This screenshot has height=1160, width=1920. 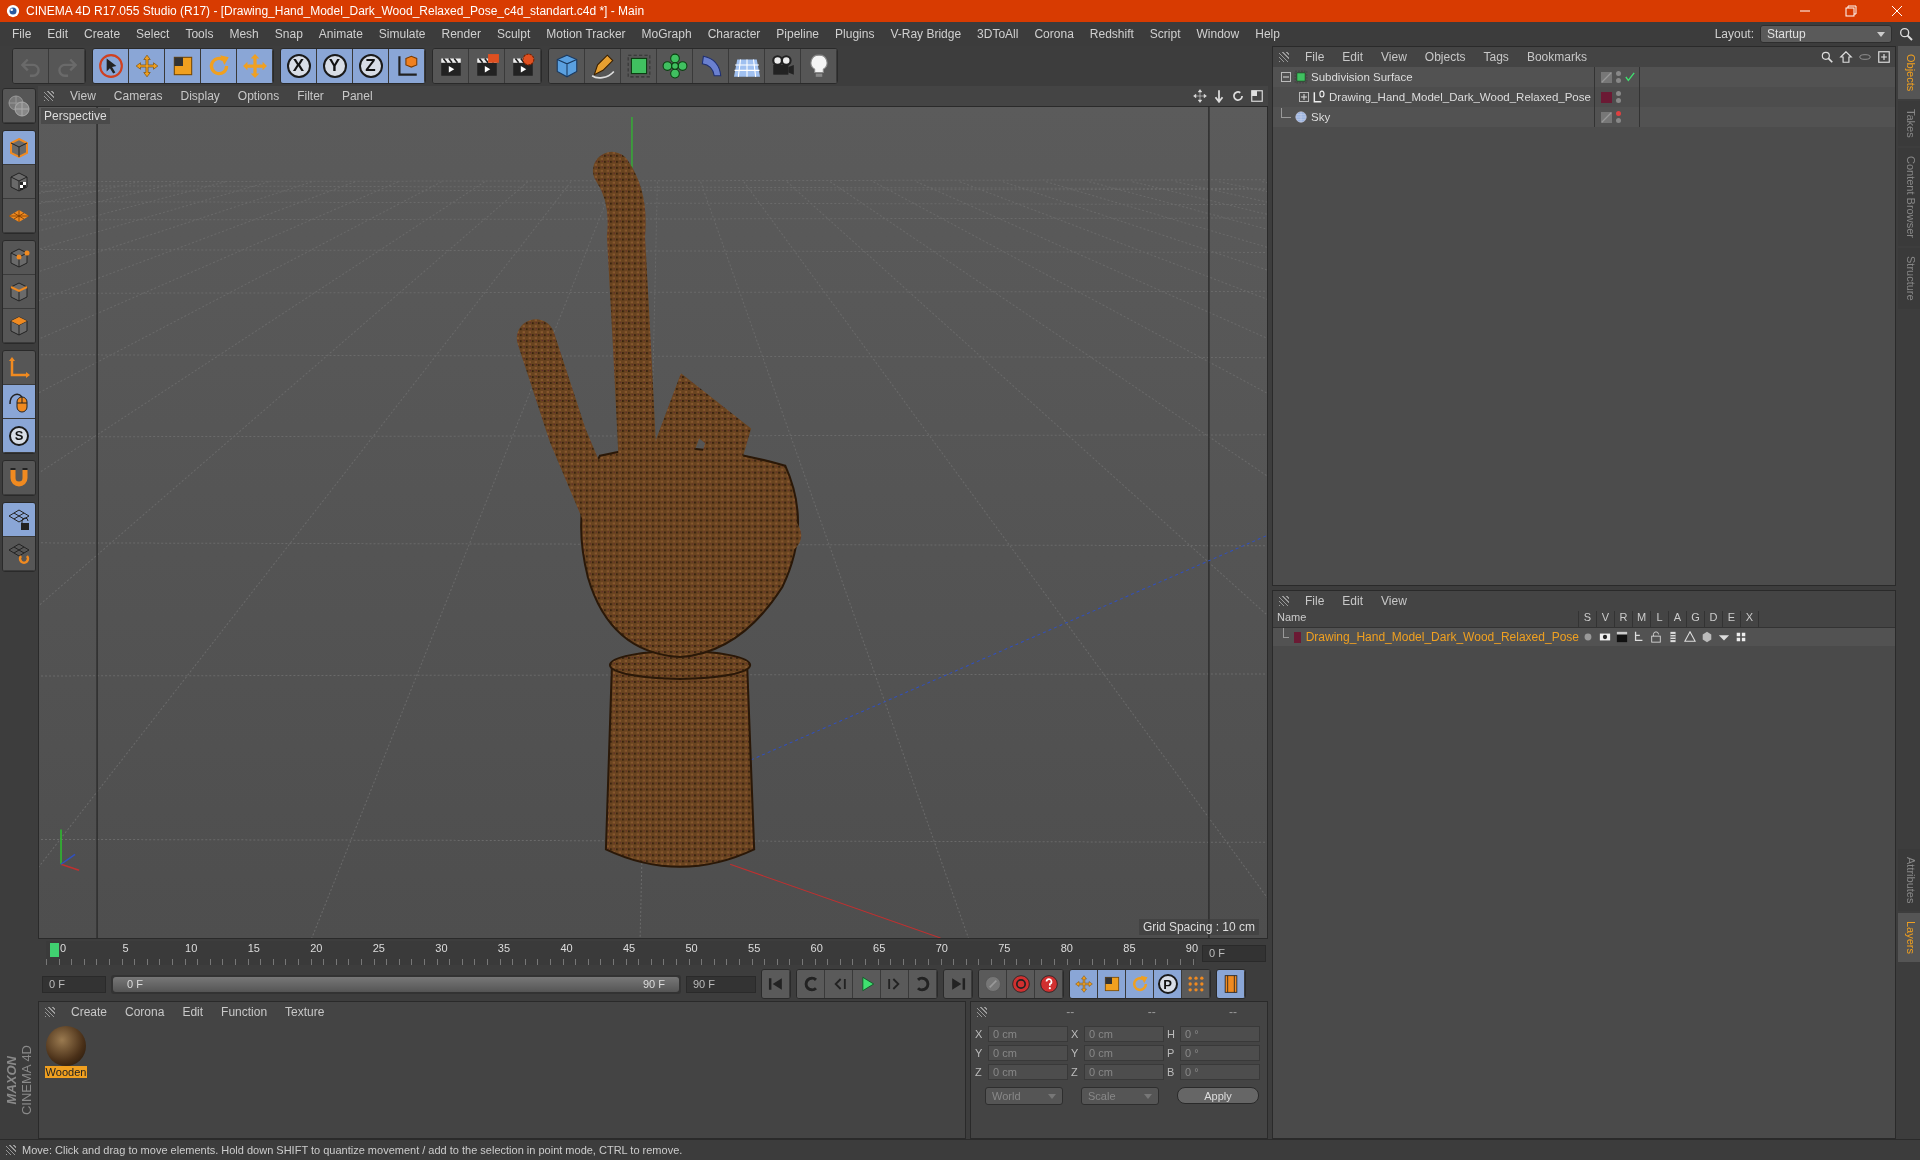 I want to click on search-icon, so click(x=1827, y=57).